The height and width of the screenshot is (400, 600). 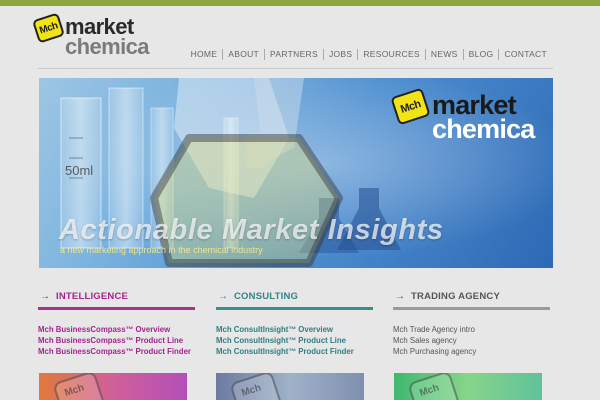 I want to click on nav-jobs: JOBS, so click(x=339, y=54).